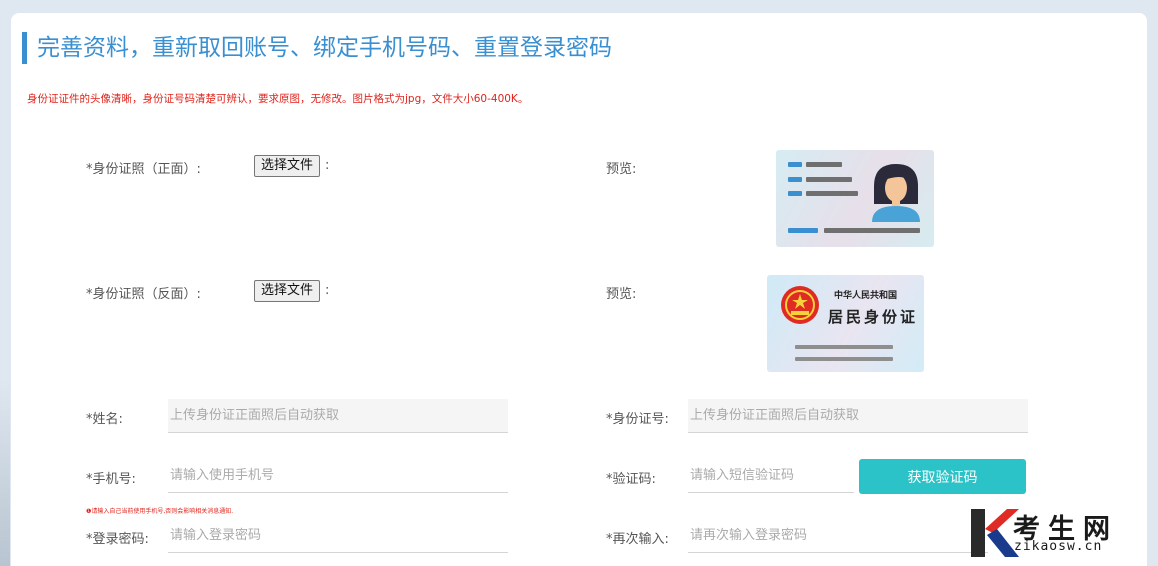 The height and width of the screenshot is (566, 1158). Describe the element at coordinates (858, 416) in the screenshot. I see `id-number-input` at that location.